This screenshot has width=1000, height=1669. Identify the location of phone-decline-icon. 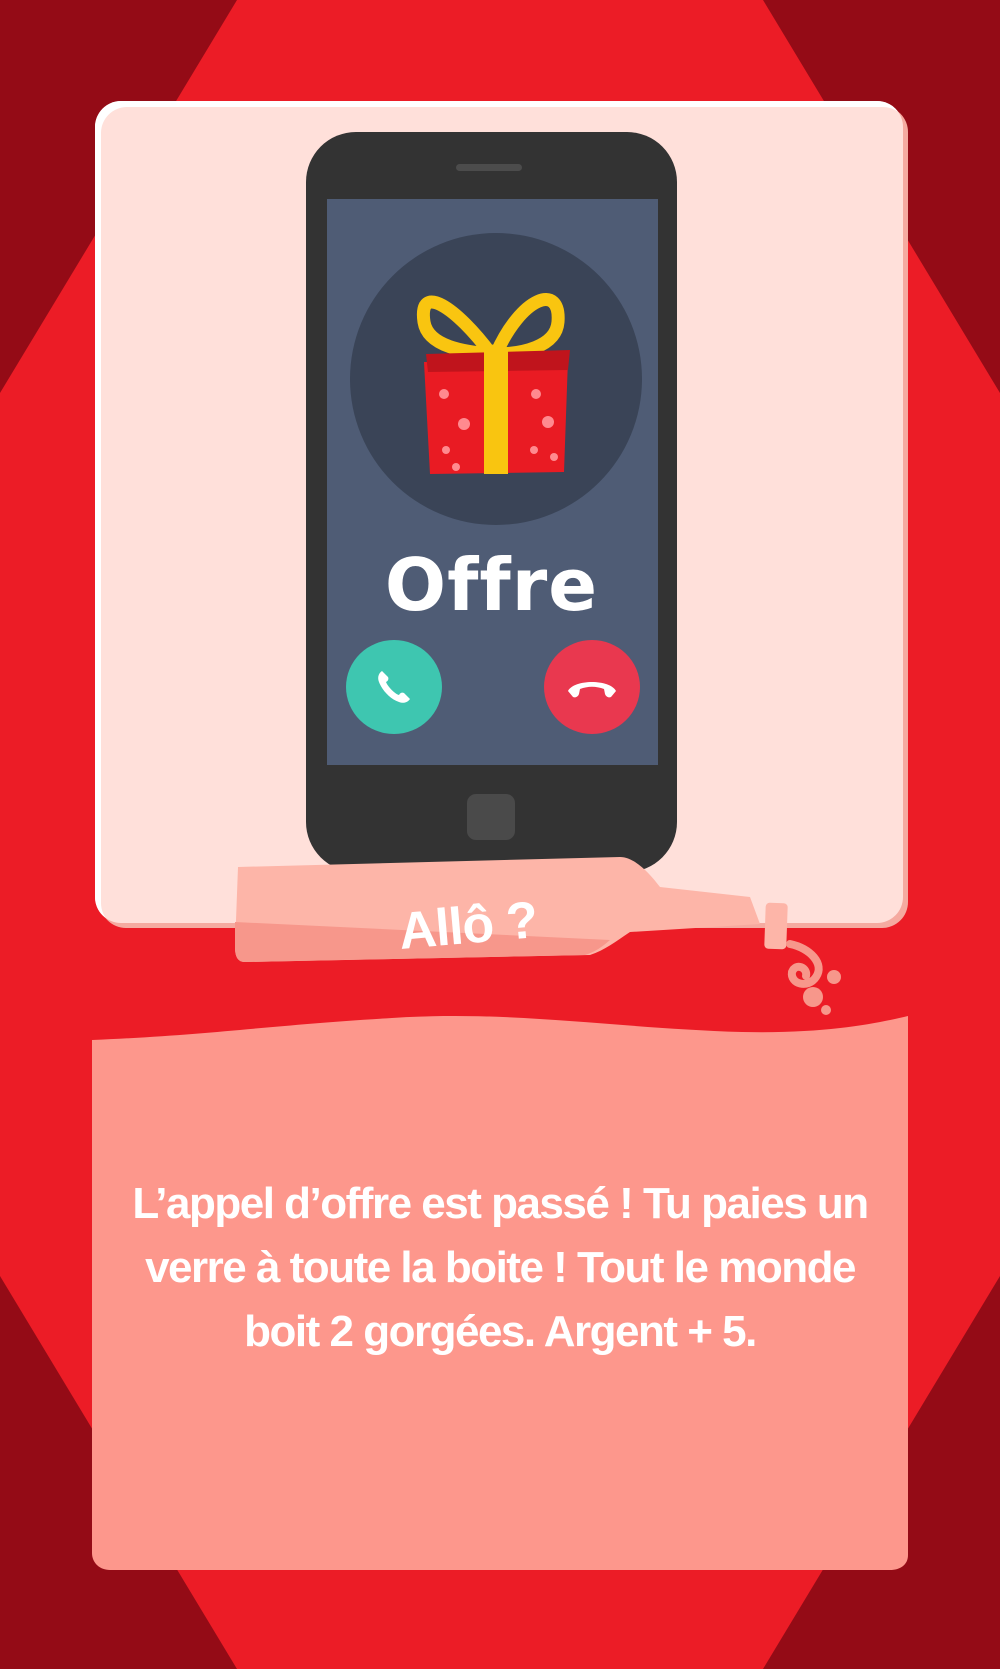
(592, 690).